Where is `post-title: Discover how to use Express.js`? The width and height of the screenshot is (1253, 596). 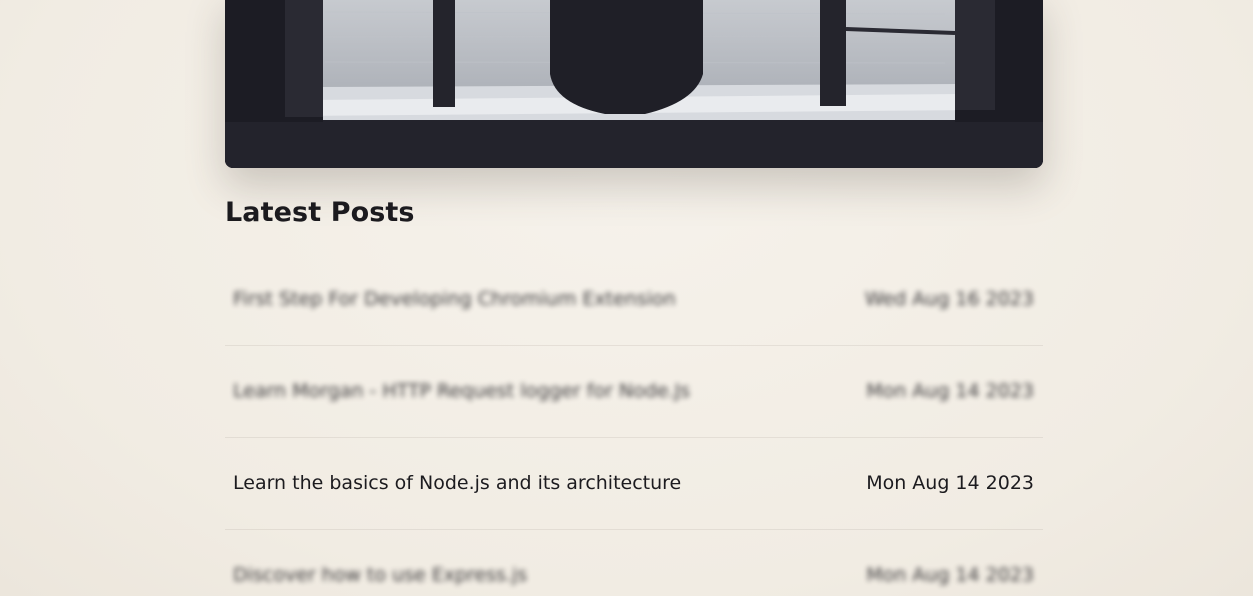 post-title: Discover how to use Express.js is located at coordinates (380, 575).